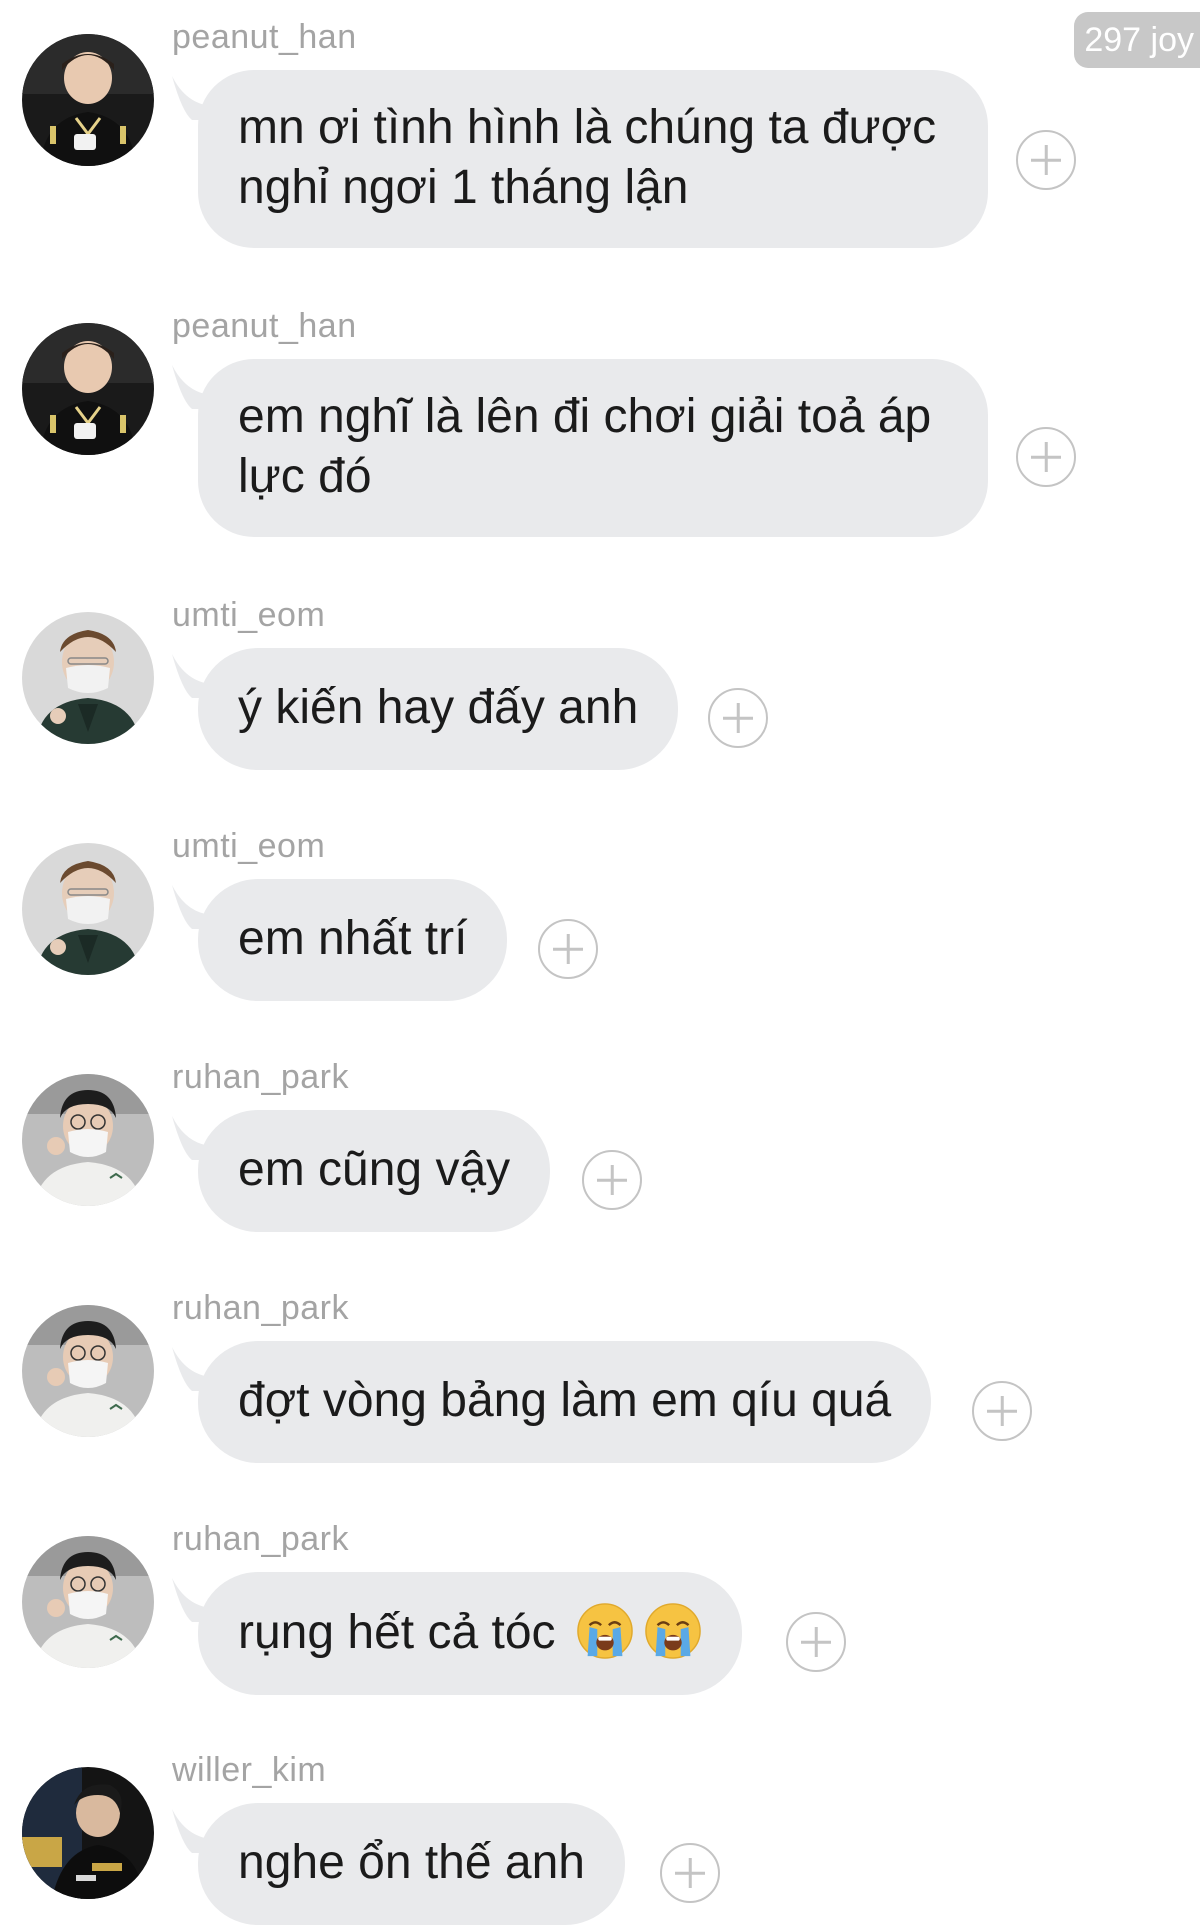 The image size is (1200, 1925). I want to click on message-bubble-wrap: nghe ổn thế anh, so click(397, 1864).